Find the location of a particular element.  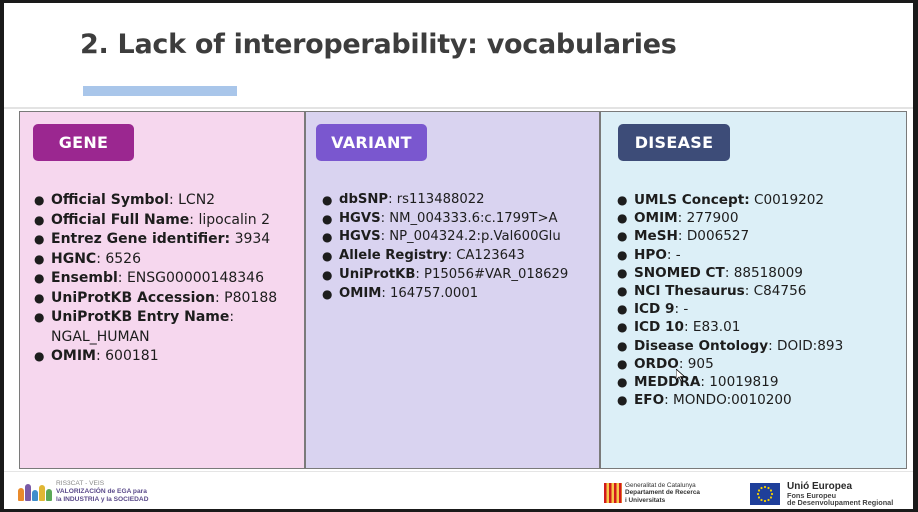

item-value: : LCN2 is located at coordinates (192, 200).